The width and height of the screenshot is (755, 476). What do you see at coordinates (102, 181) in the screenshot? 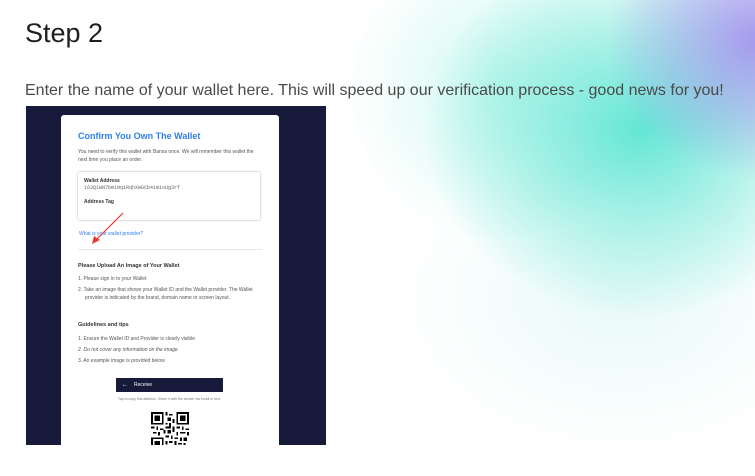
I see `wallet-address-label: Wallet Address` at bounding box center [102, 181].